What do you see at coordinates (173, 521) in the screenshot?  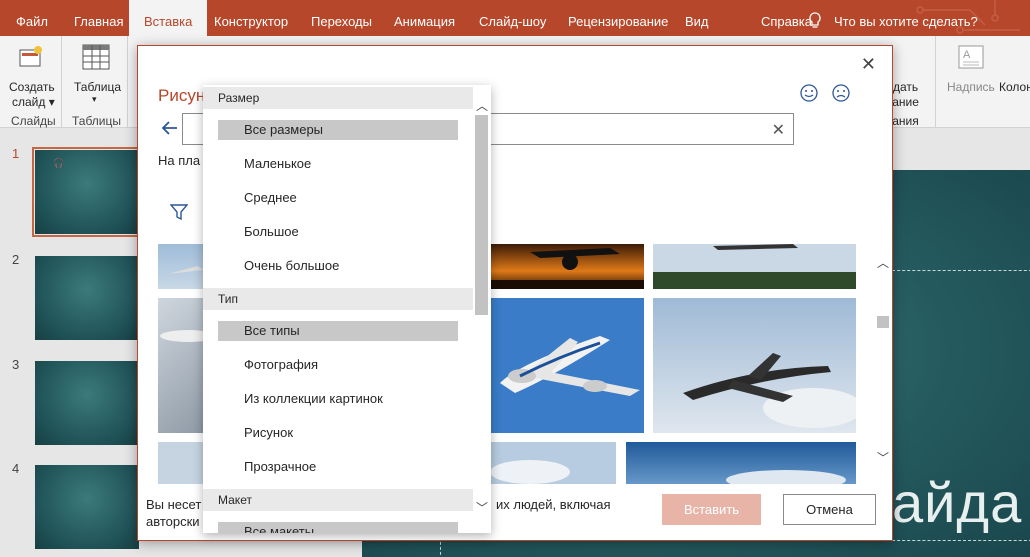 I see `notice-line2-start: авторски` at bounding box center [173, 521].